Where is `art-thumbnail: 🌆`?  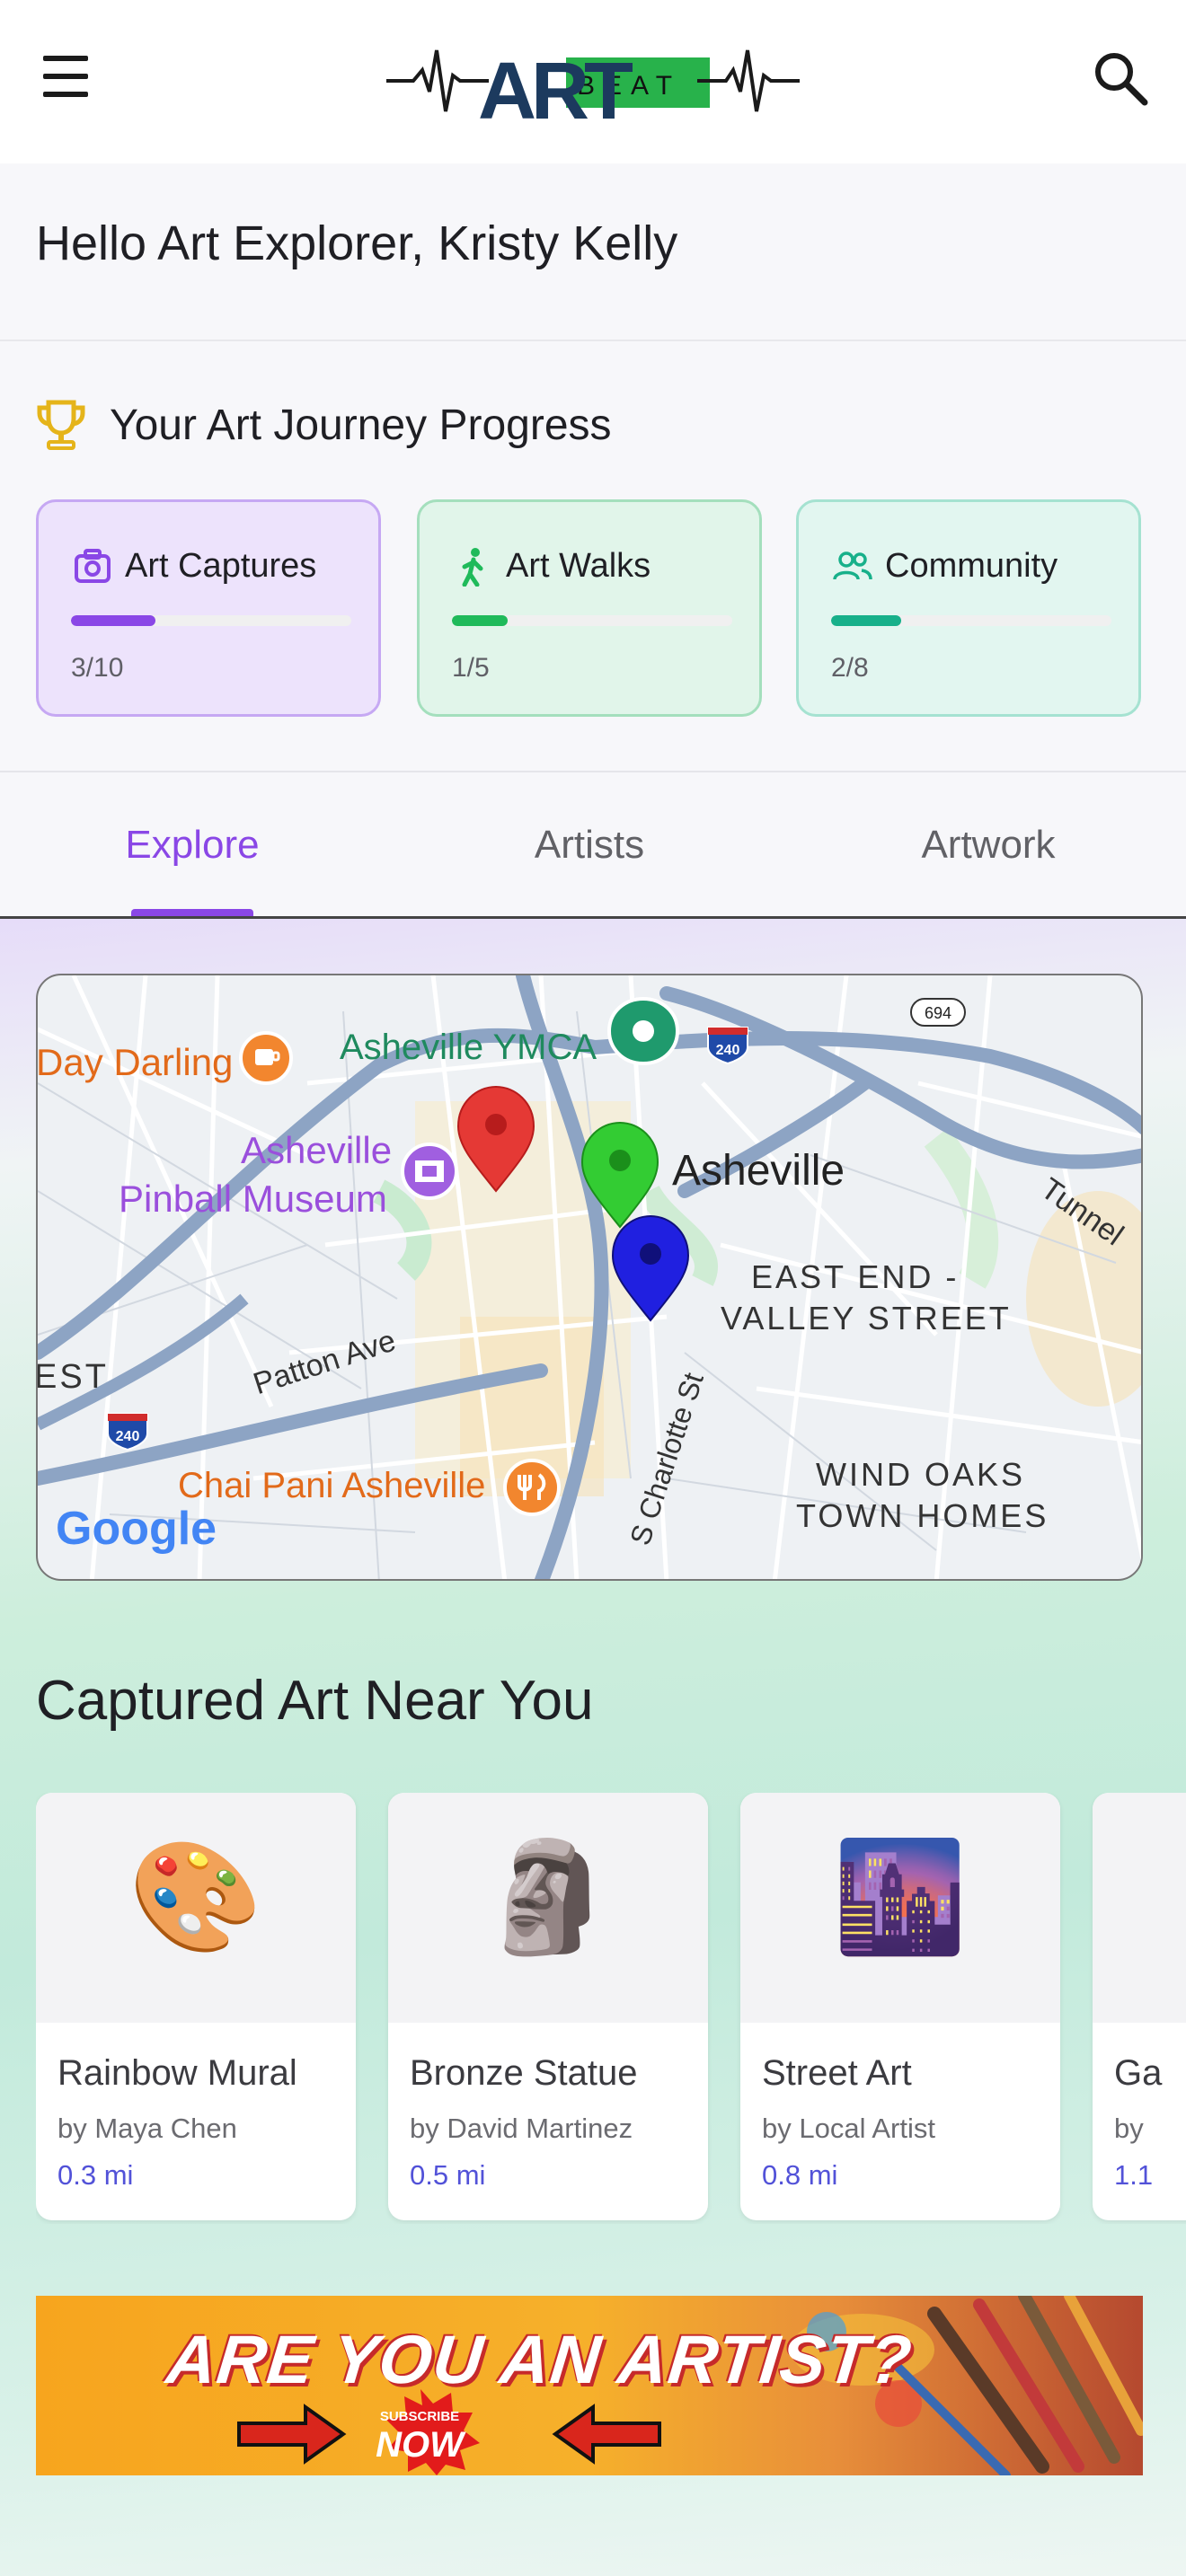 art-thumbnail: 🌆 is located at coordinates (900, 1908).